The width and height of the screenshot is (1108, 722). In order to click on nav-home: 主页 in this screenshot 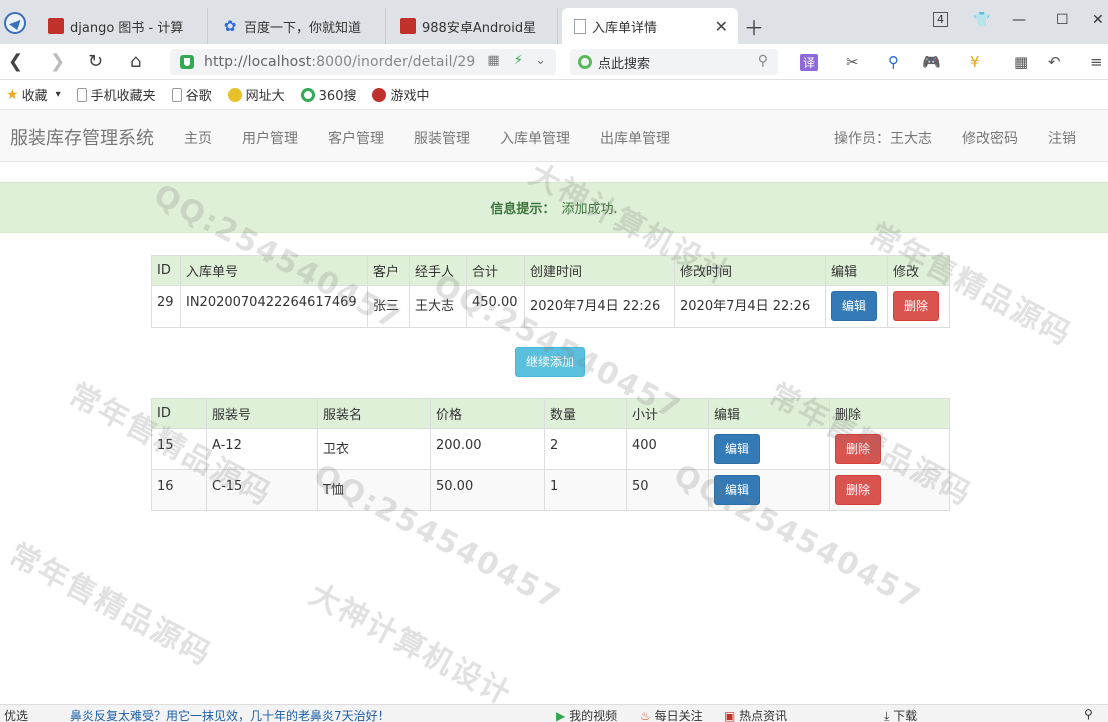, I will do `click(198, 138)`.